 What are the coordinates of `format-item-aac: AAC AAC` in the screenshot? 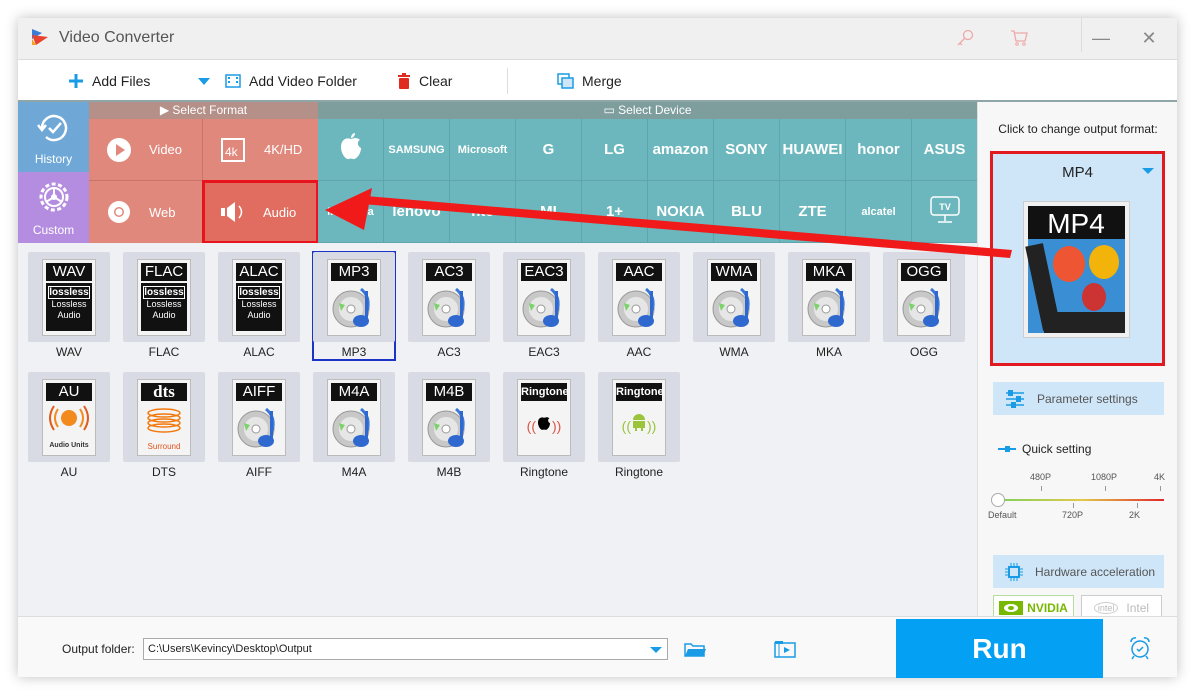 It's located at (639, 306).